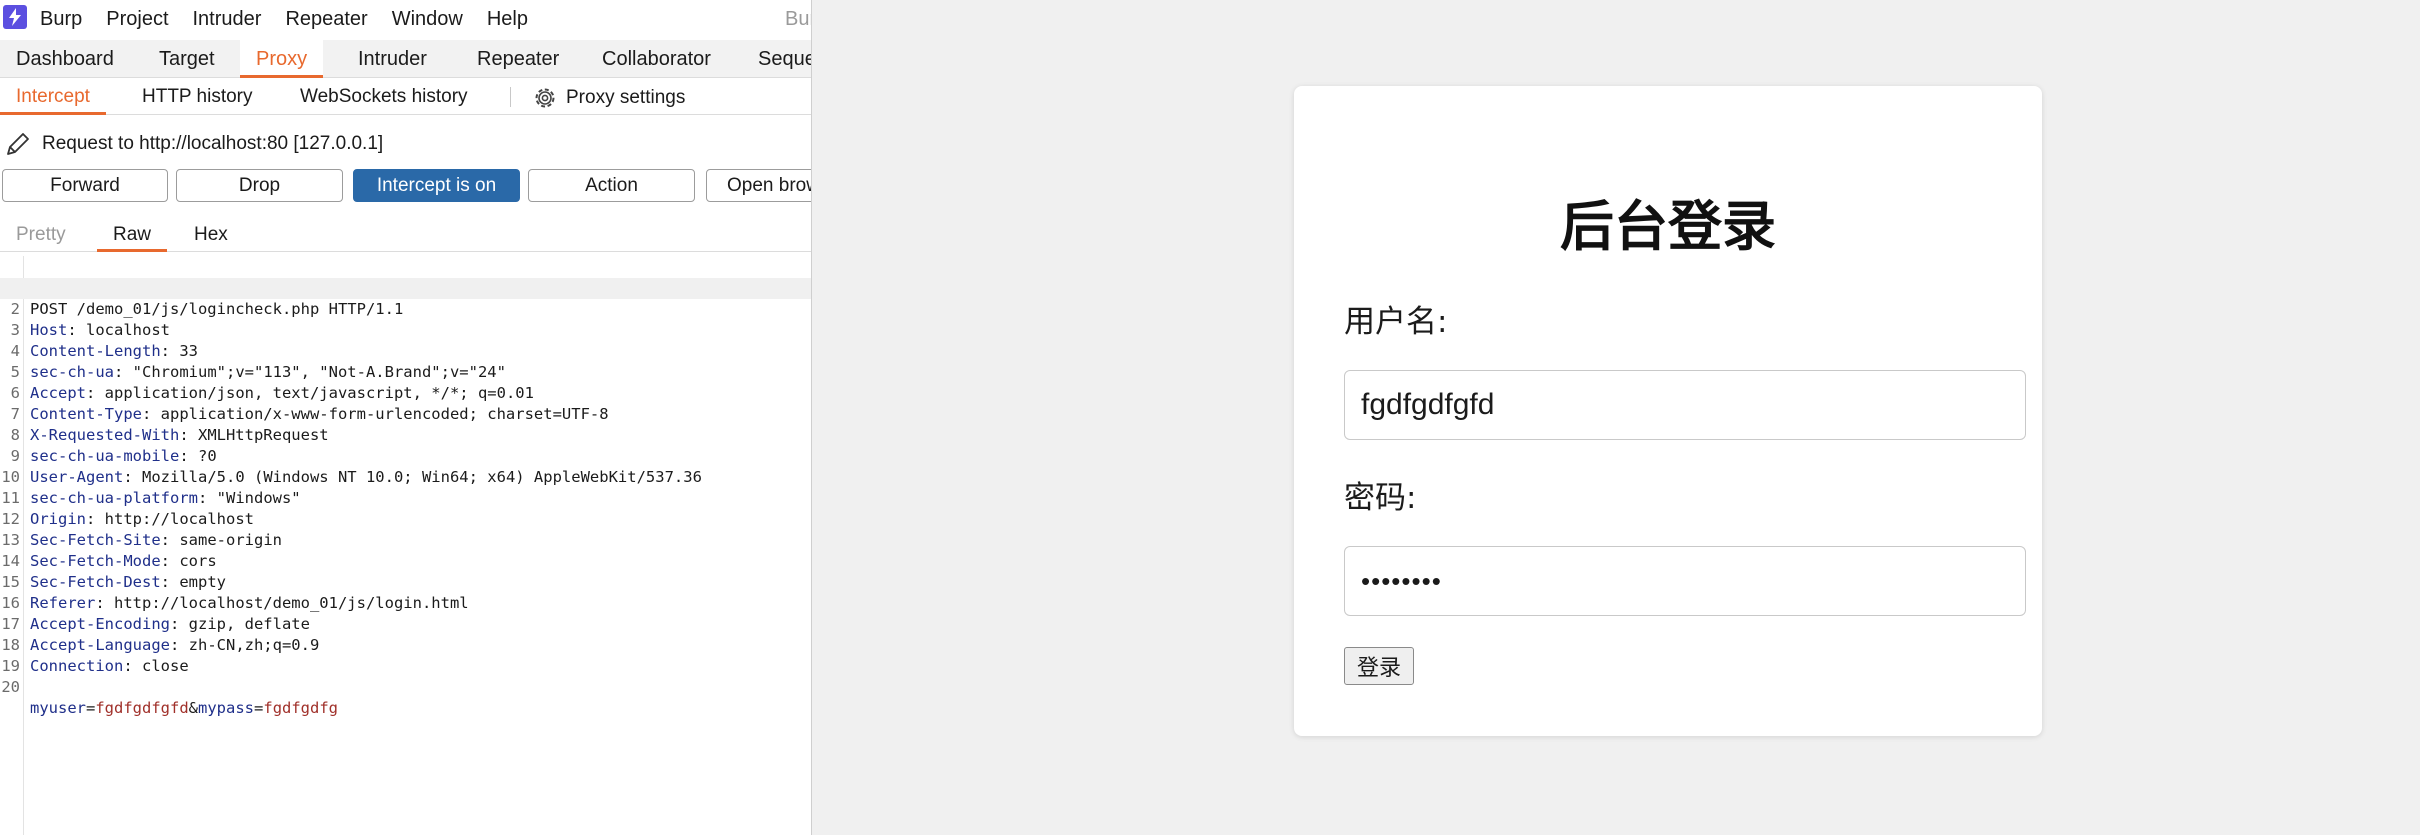  I want to click on tab-target: Target, so click(187, 59).